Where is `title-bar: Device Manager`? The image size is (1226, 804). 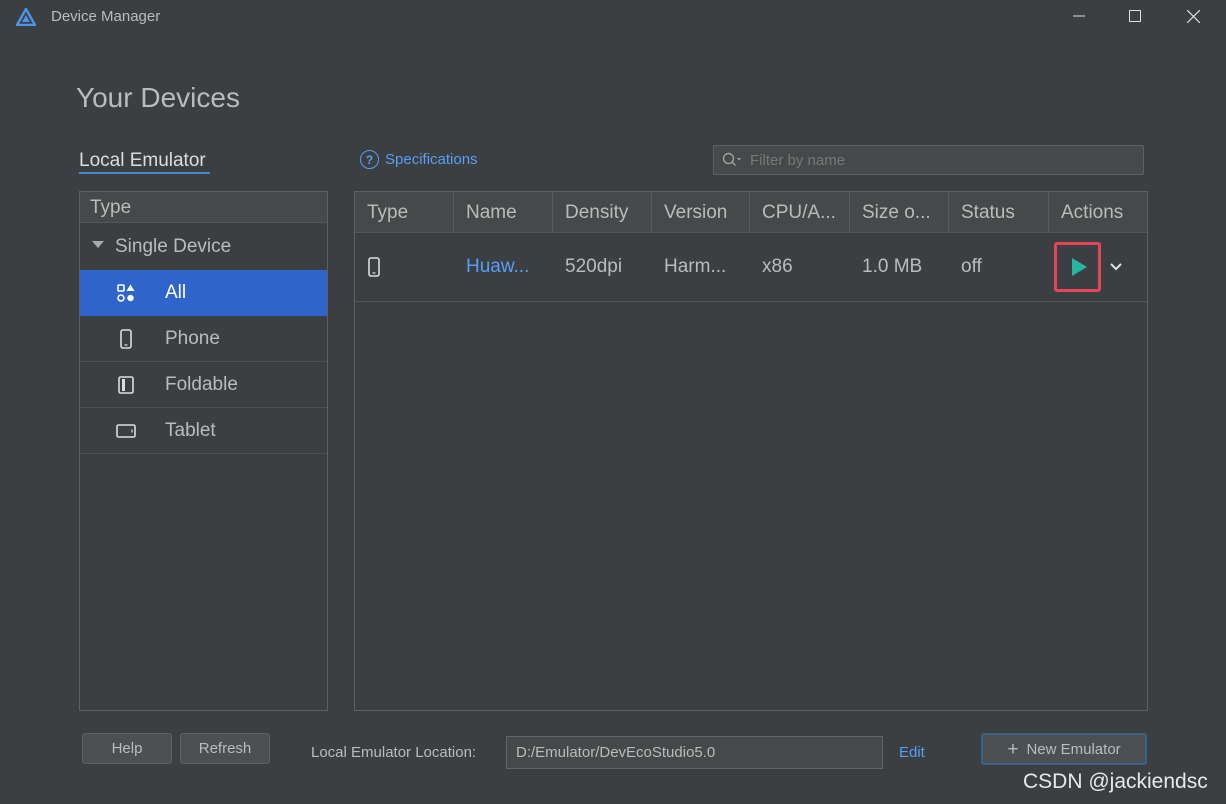 title-bar: Device Manager is located at coordinates (613, 17).